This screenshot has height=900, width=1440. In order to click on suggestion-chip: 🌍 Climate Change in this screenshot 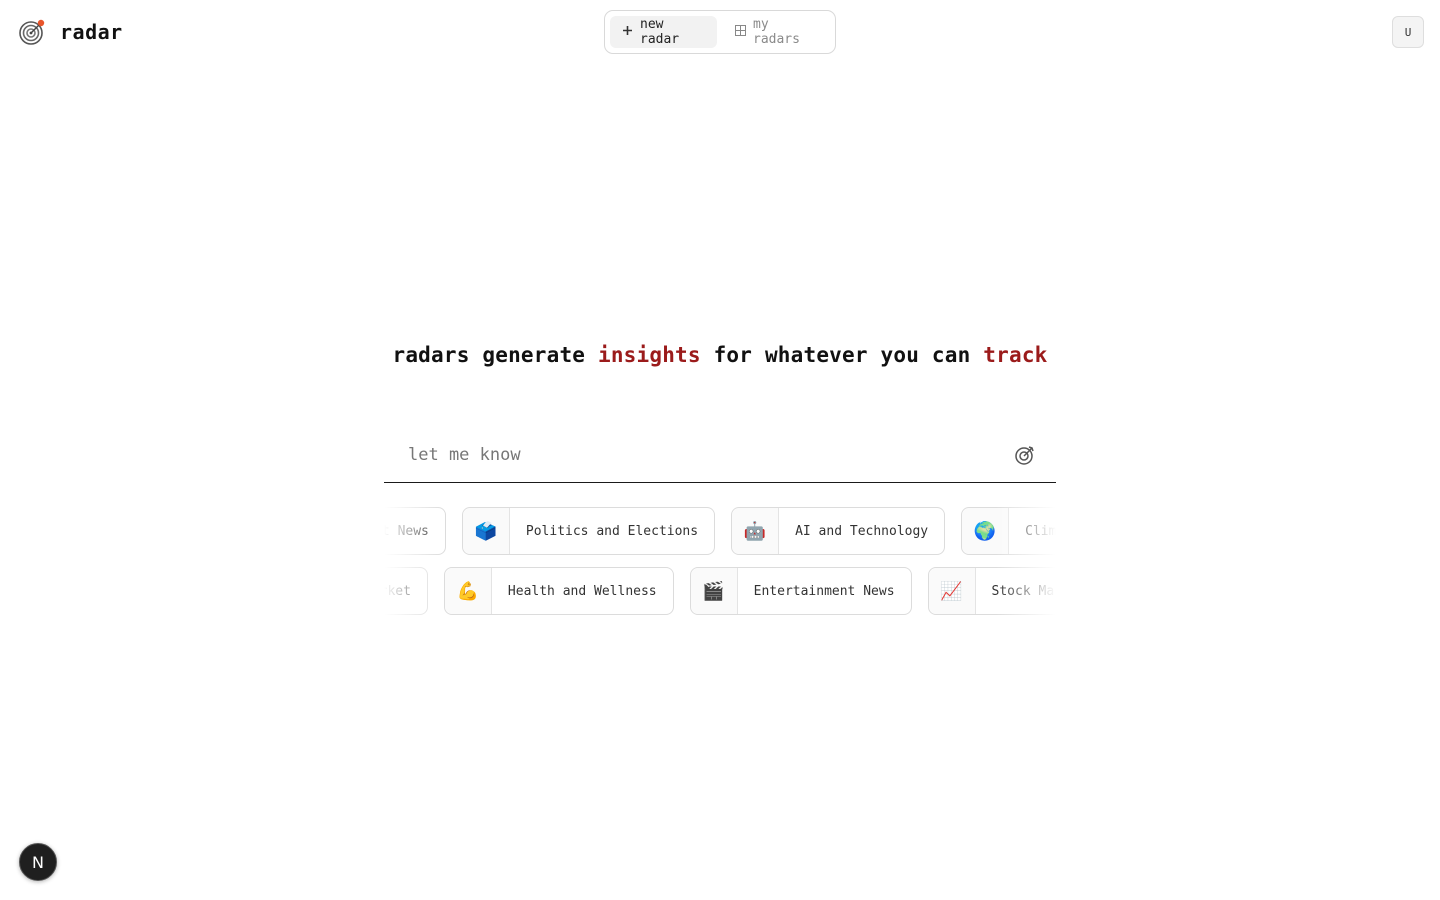, I will do `click(1008, 531)`.